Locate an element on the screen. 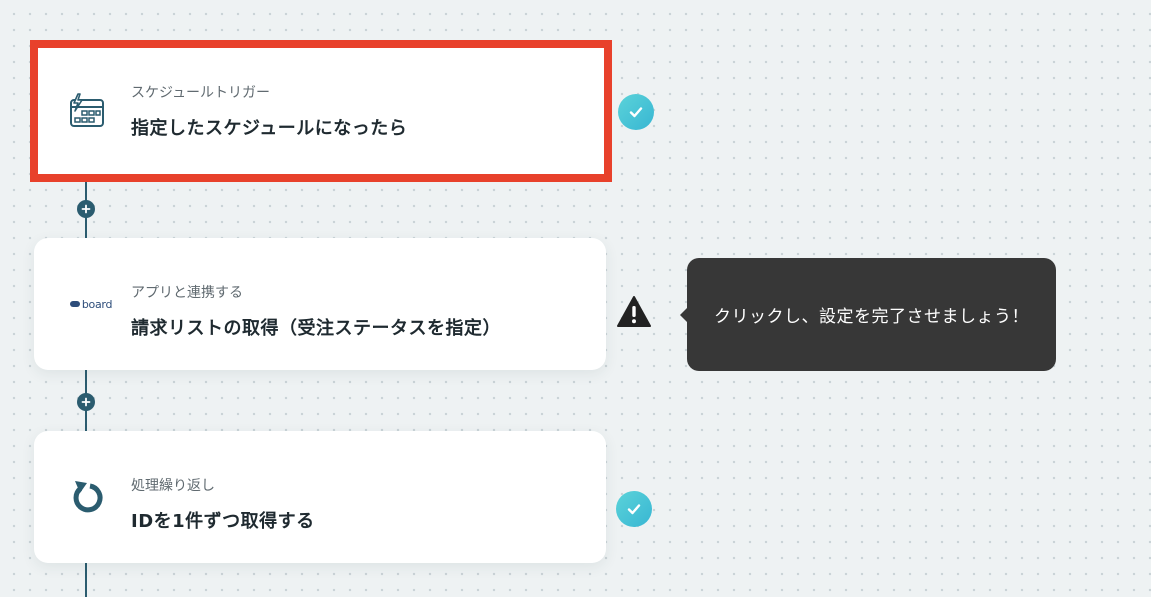 Image resolution: width=1151 pixels, height=597 pixels. step-title: 指定したスケジュールになったら is located at coordinates (269, 128).